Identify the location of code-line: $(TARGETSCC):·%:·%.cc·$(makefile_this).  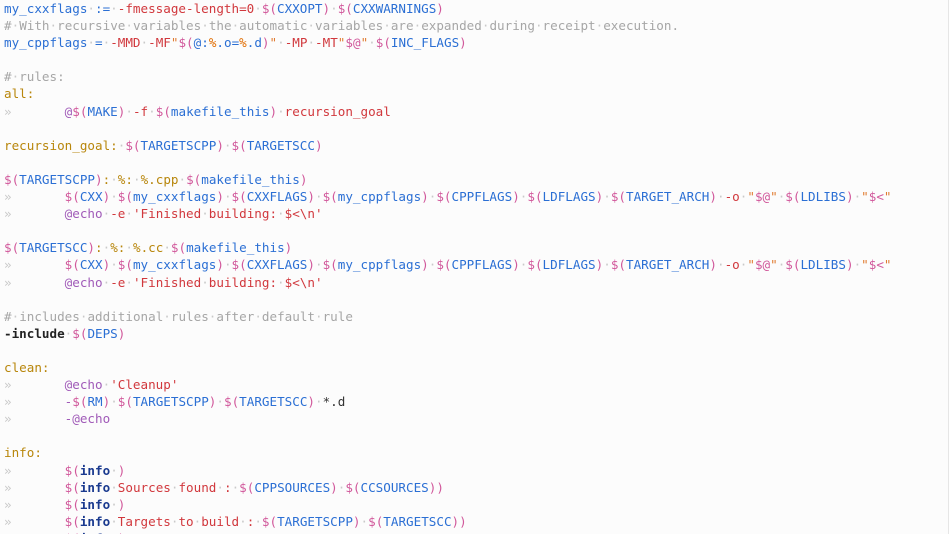
(476, 247).